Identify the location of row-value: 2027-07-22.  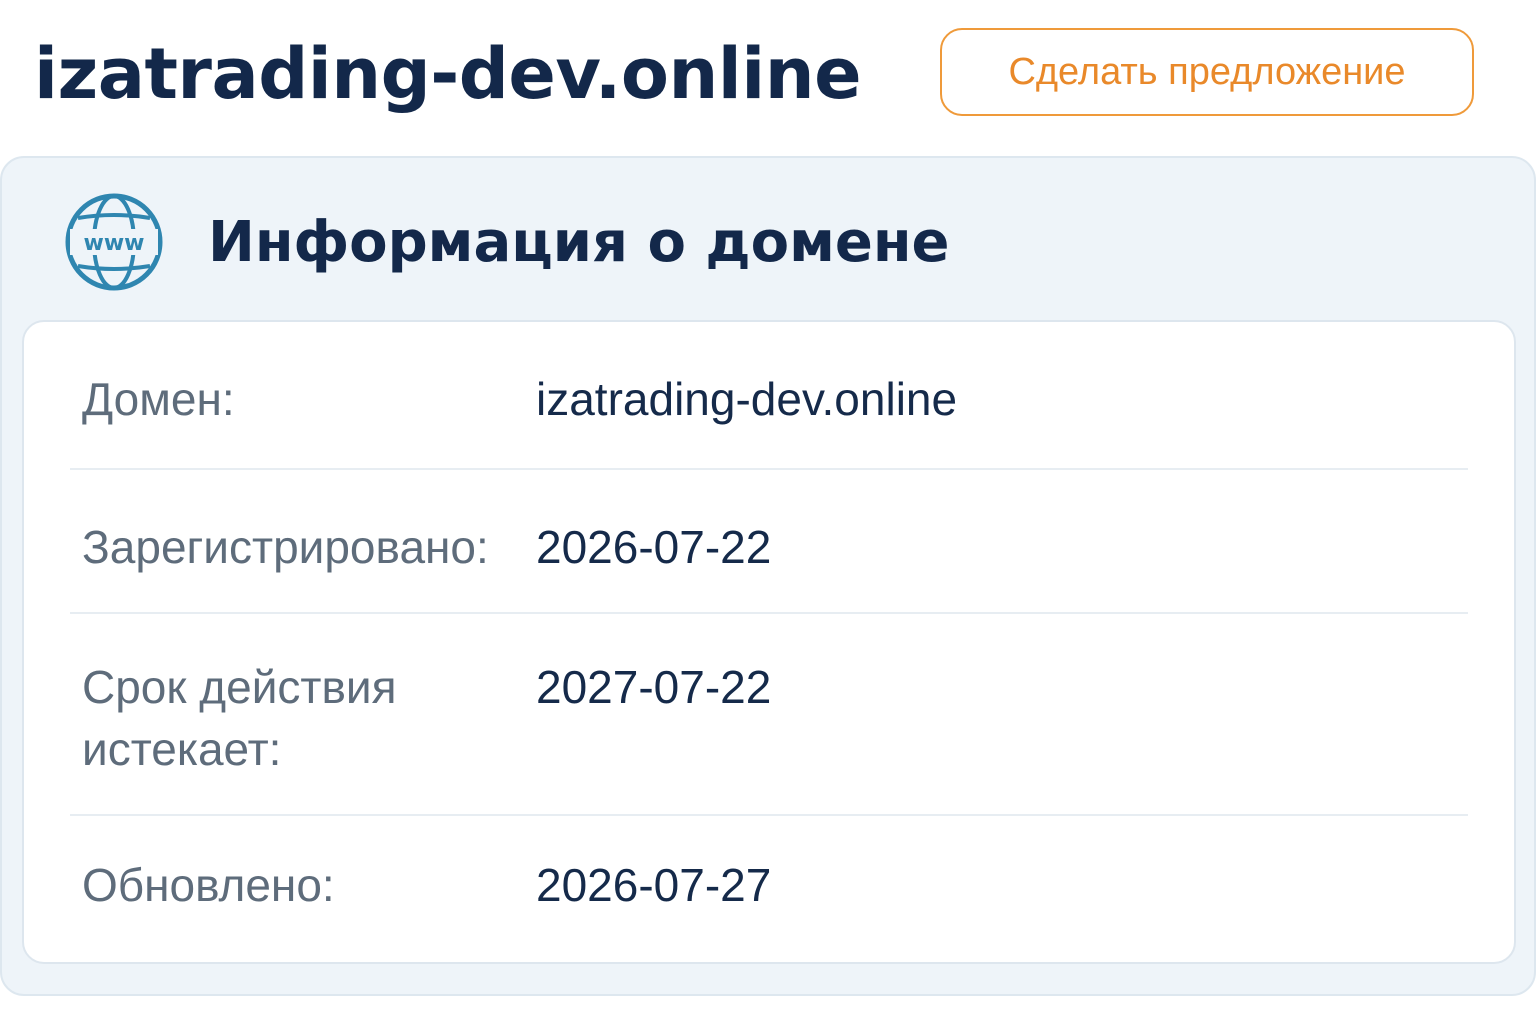
(654, 687).